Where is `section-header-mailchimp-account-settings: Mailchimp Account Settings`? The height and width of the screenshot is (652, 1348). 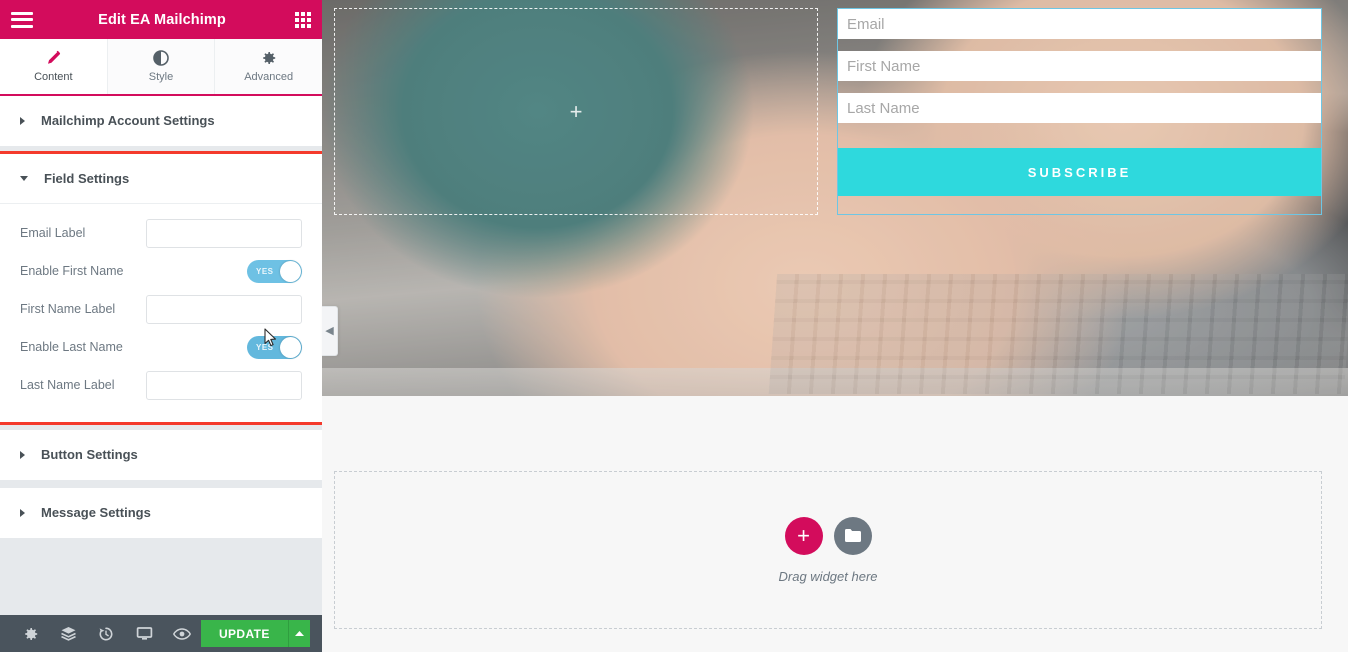
section-header-mailchimp-account-settings: Mailchimp Account Settings is located at coordinates (161, 121).